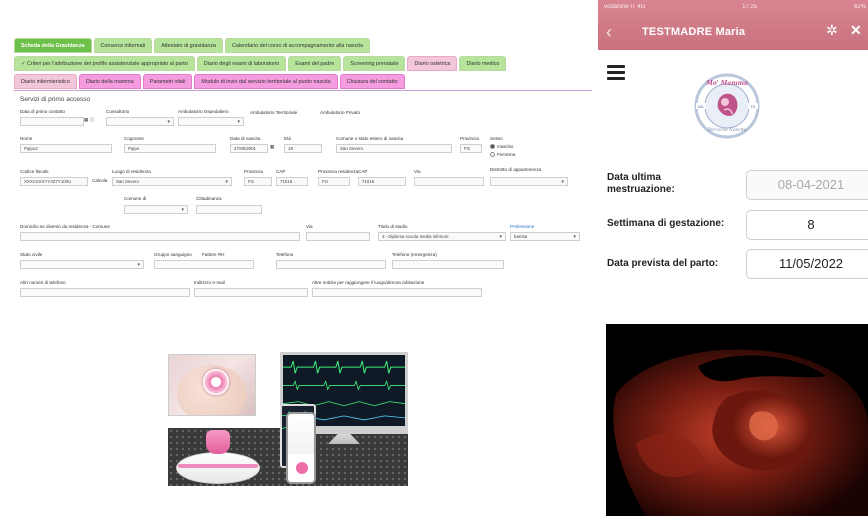 The height and width of the screenshot is (516, 868). I want to click on tab-divider, so click(303, 90).